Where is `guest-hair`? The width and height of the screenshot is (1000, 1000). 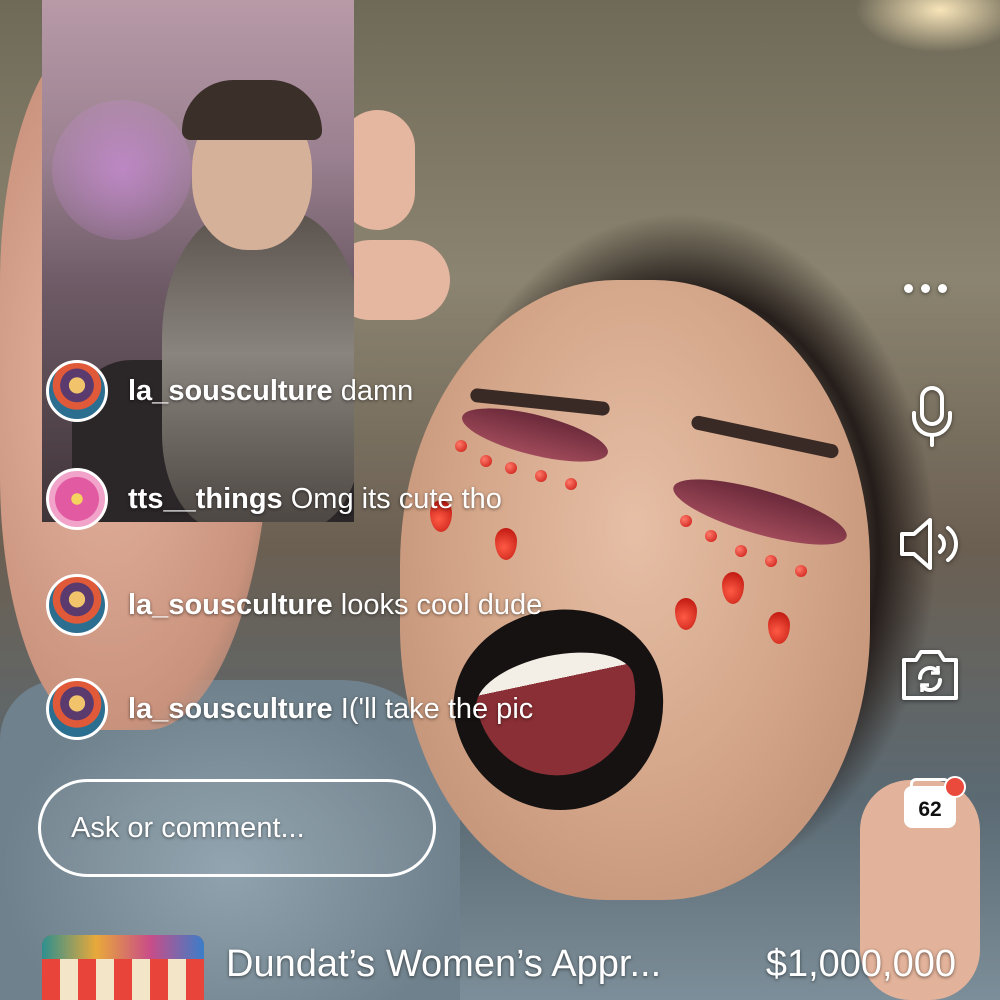
guest-hair is located at coordinates (252, 110).